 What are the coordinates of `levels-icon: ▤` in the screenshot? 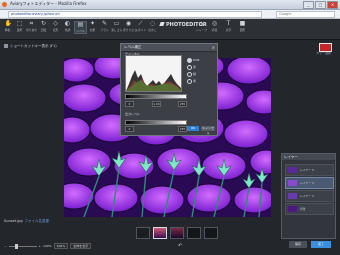 It's located at (80, 24).